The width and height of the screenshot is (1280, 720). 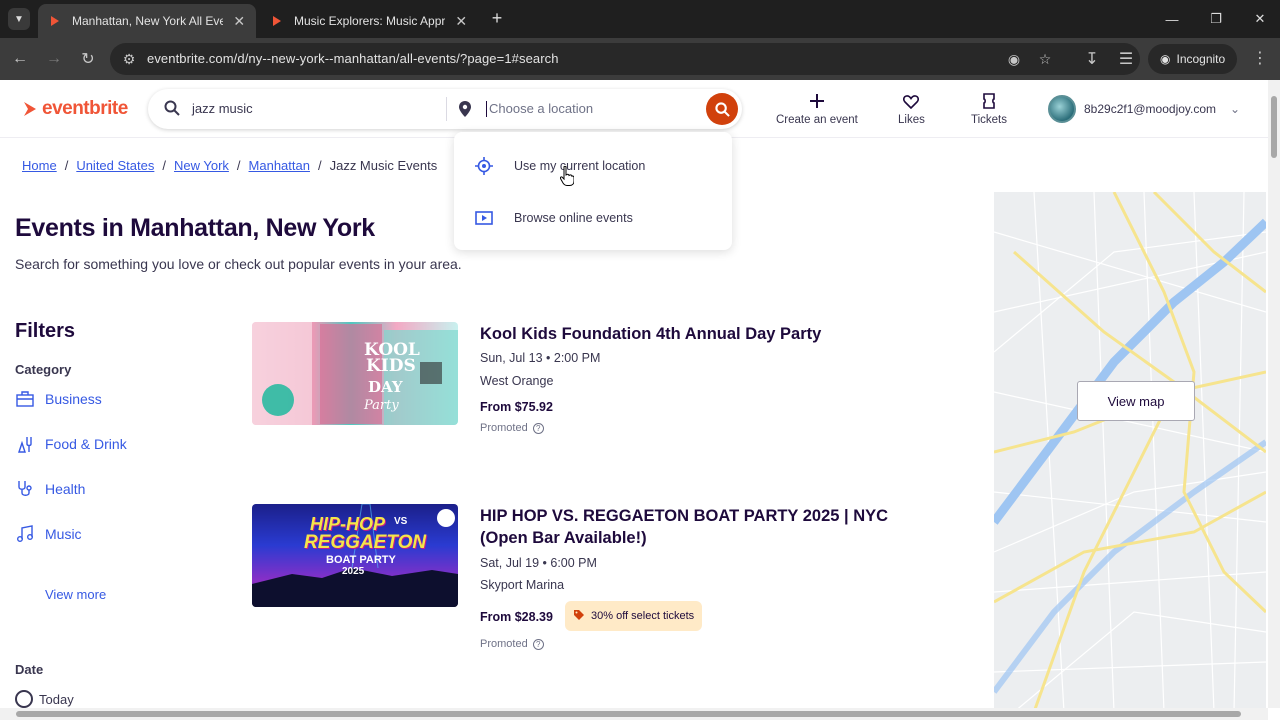 What do you see at coordinates (279, 165) in the screenshot?
I see `breadcrumb-manhattan: Manhattan` at bounding box center [279, 165].